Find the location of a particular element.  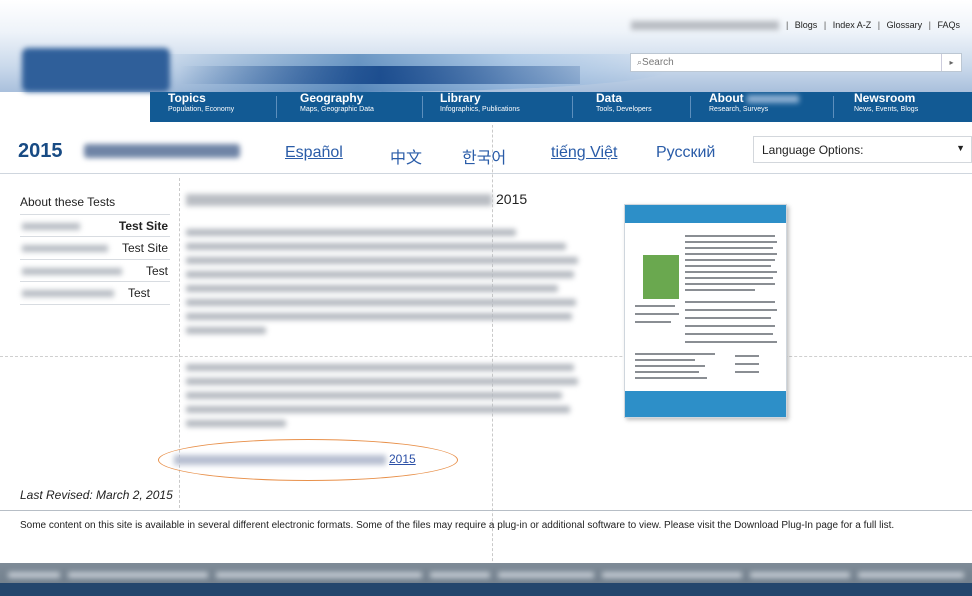

content-heading: 2015 is located at coordinates (356, 199).